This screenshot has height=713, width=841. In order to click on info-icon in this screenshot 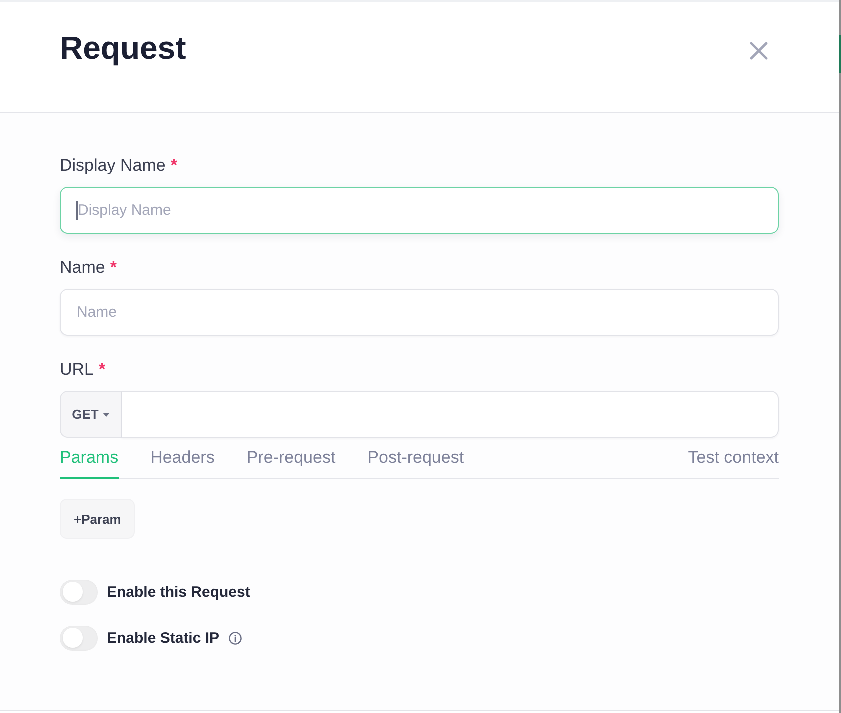, I will do `click(235, 638)`.